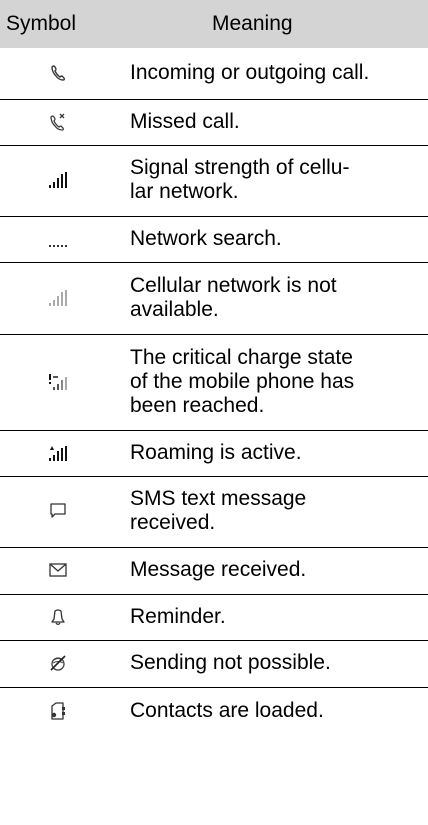 The width and height of the screenshot is (428, 825). Describe the element at coordinates (58, 180) in the screenshot. I see `signal-strength-icon` at that location.